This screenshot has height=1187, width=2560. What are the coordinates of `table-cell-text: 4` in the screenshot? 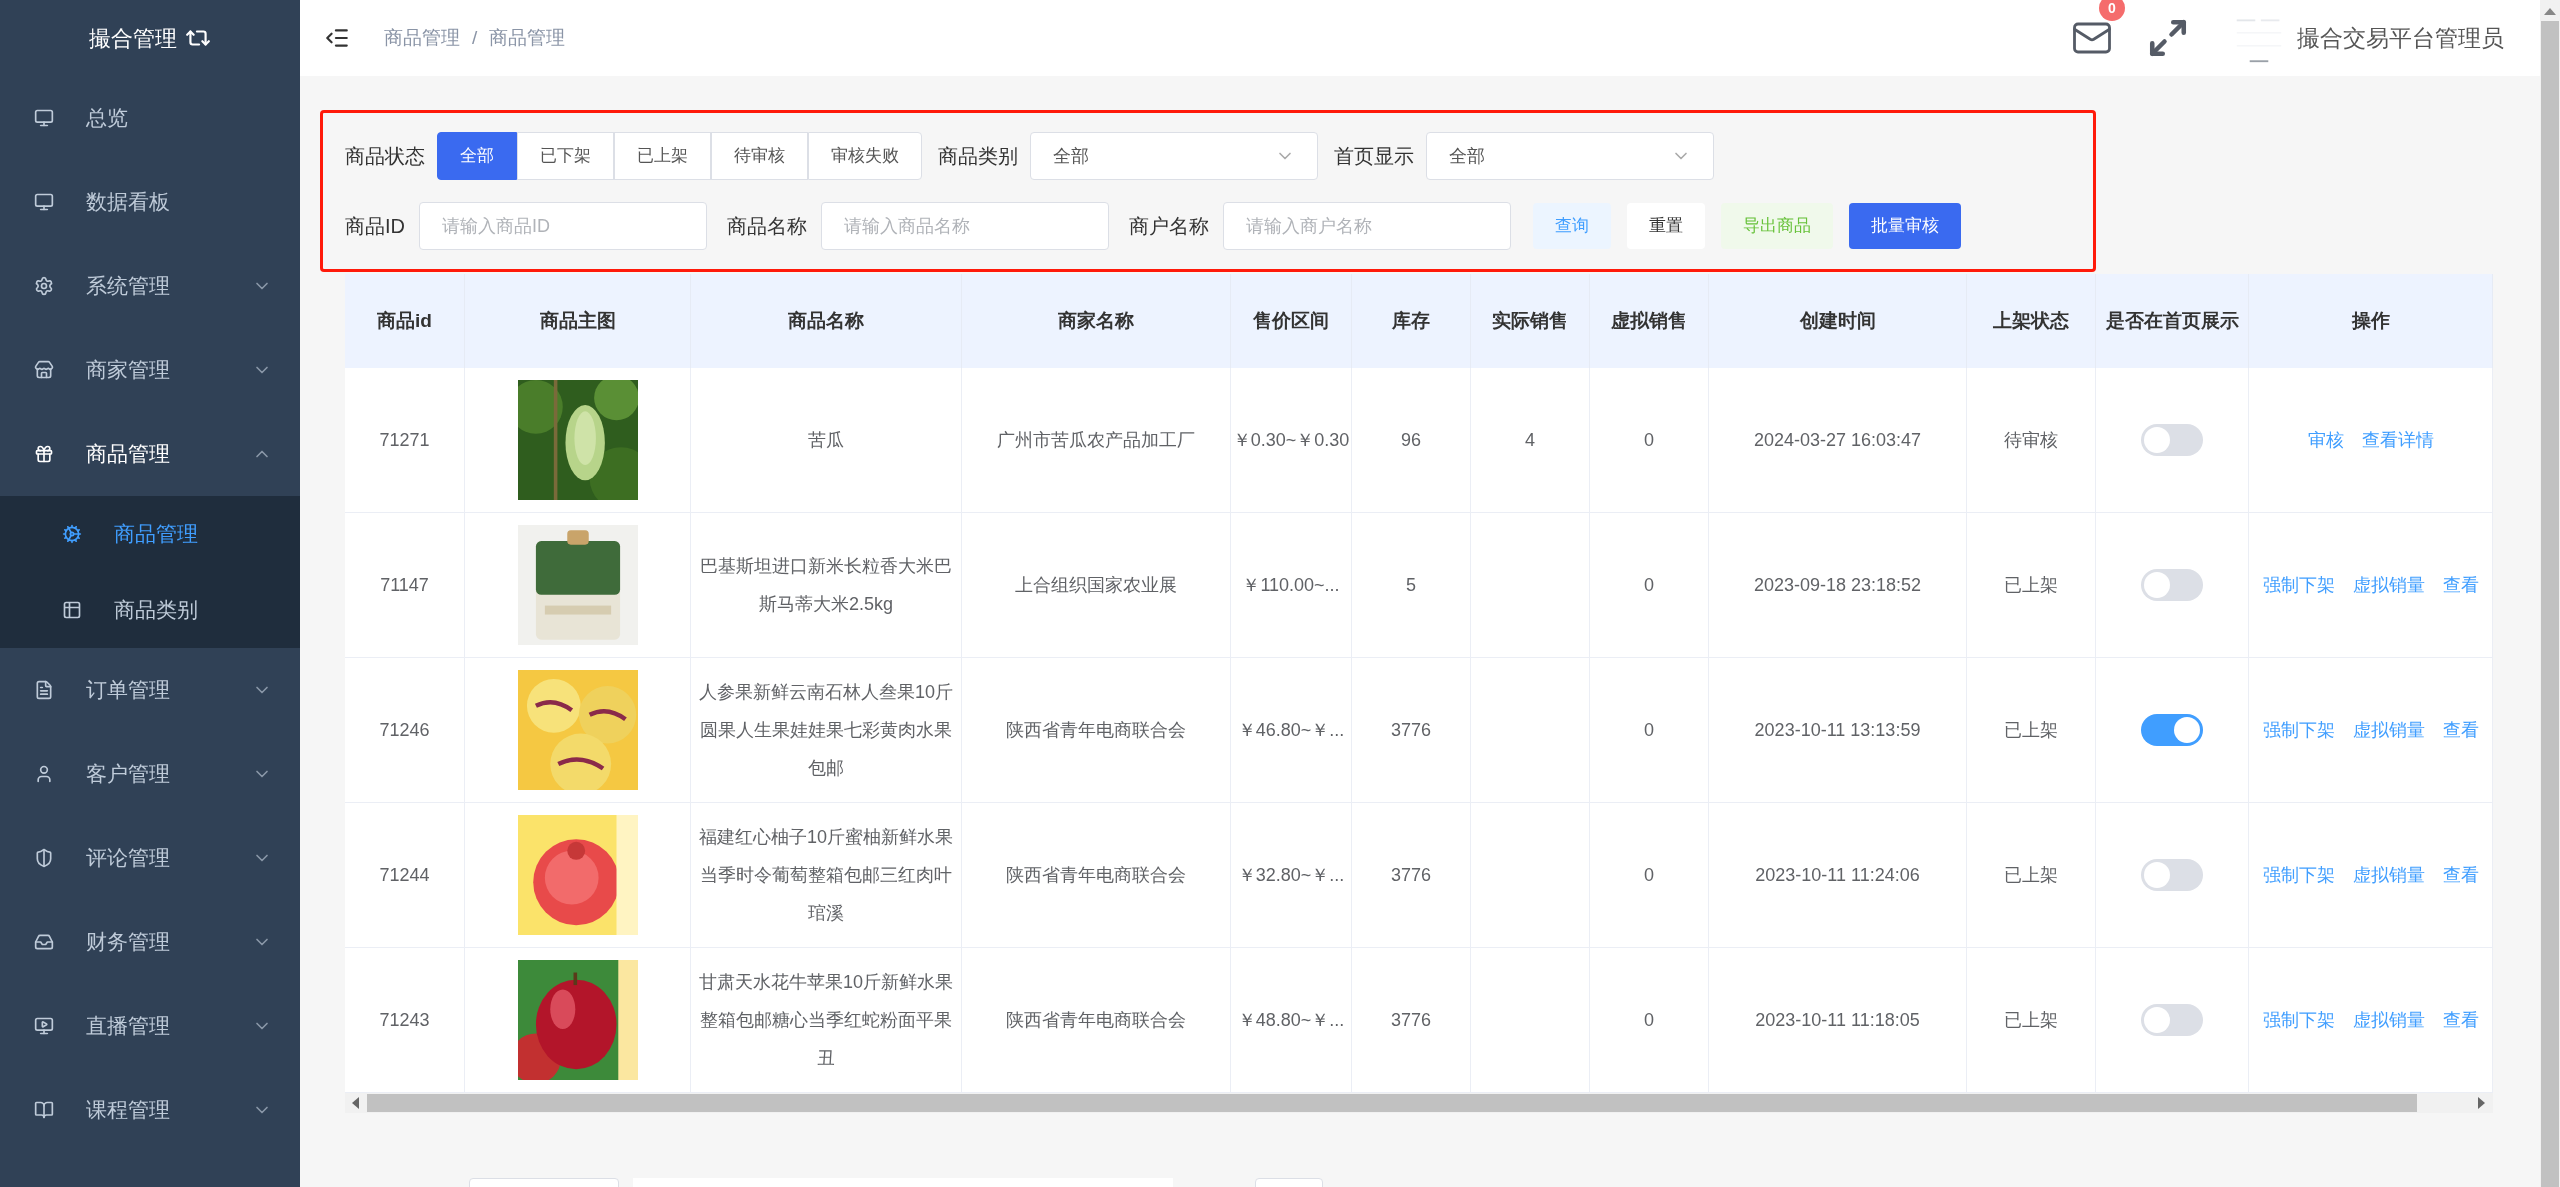 It's located at (1530, 440).